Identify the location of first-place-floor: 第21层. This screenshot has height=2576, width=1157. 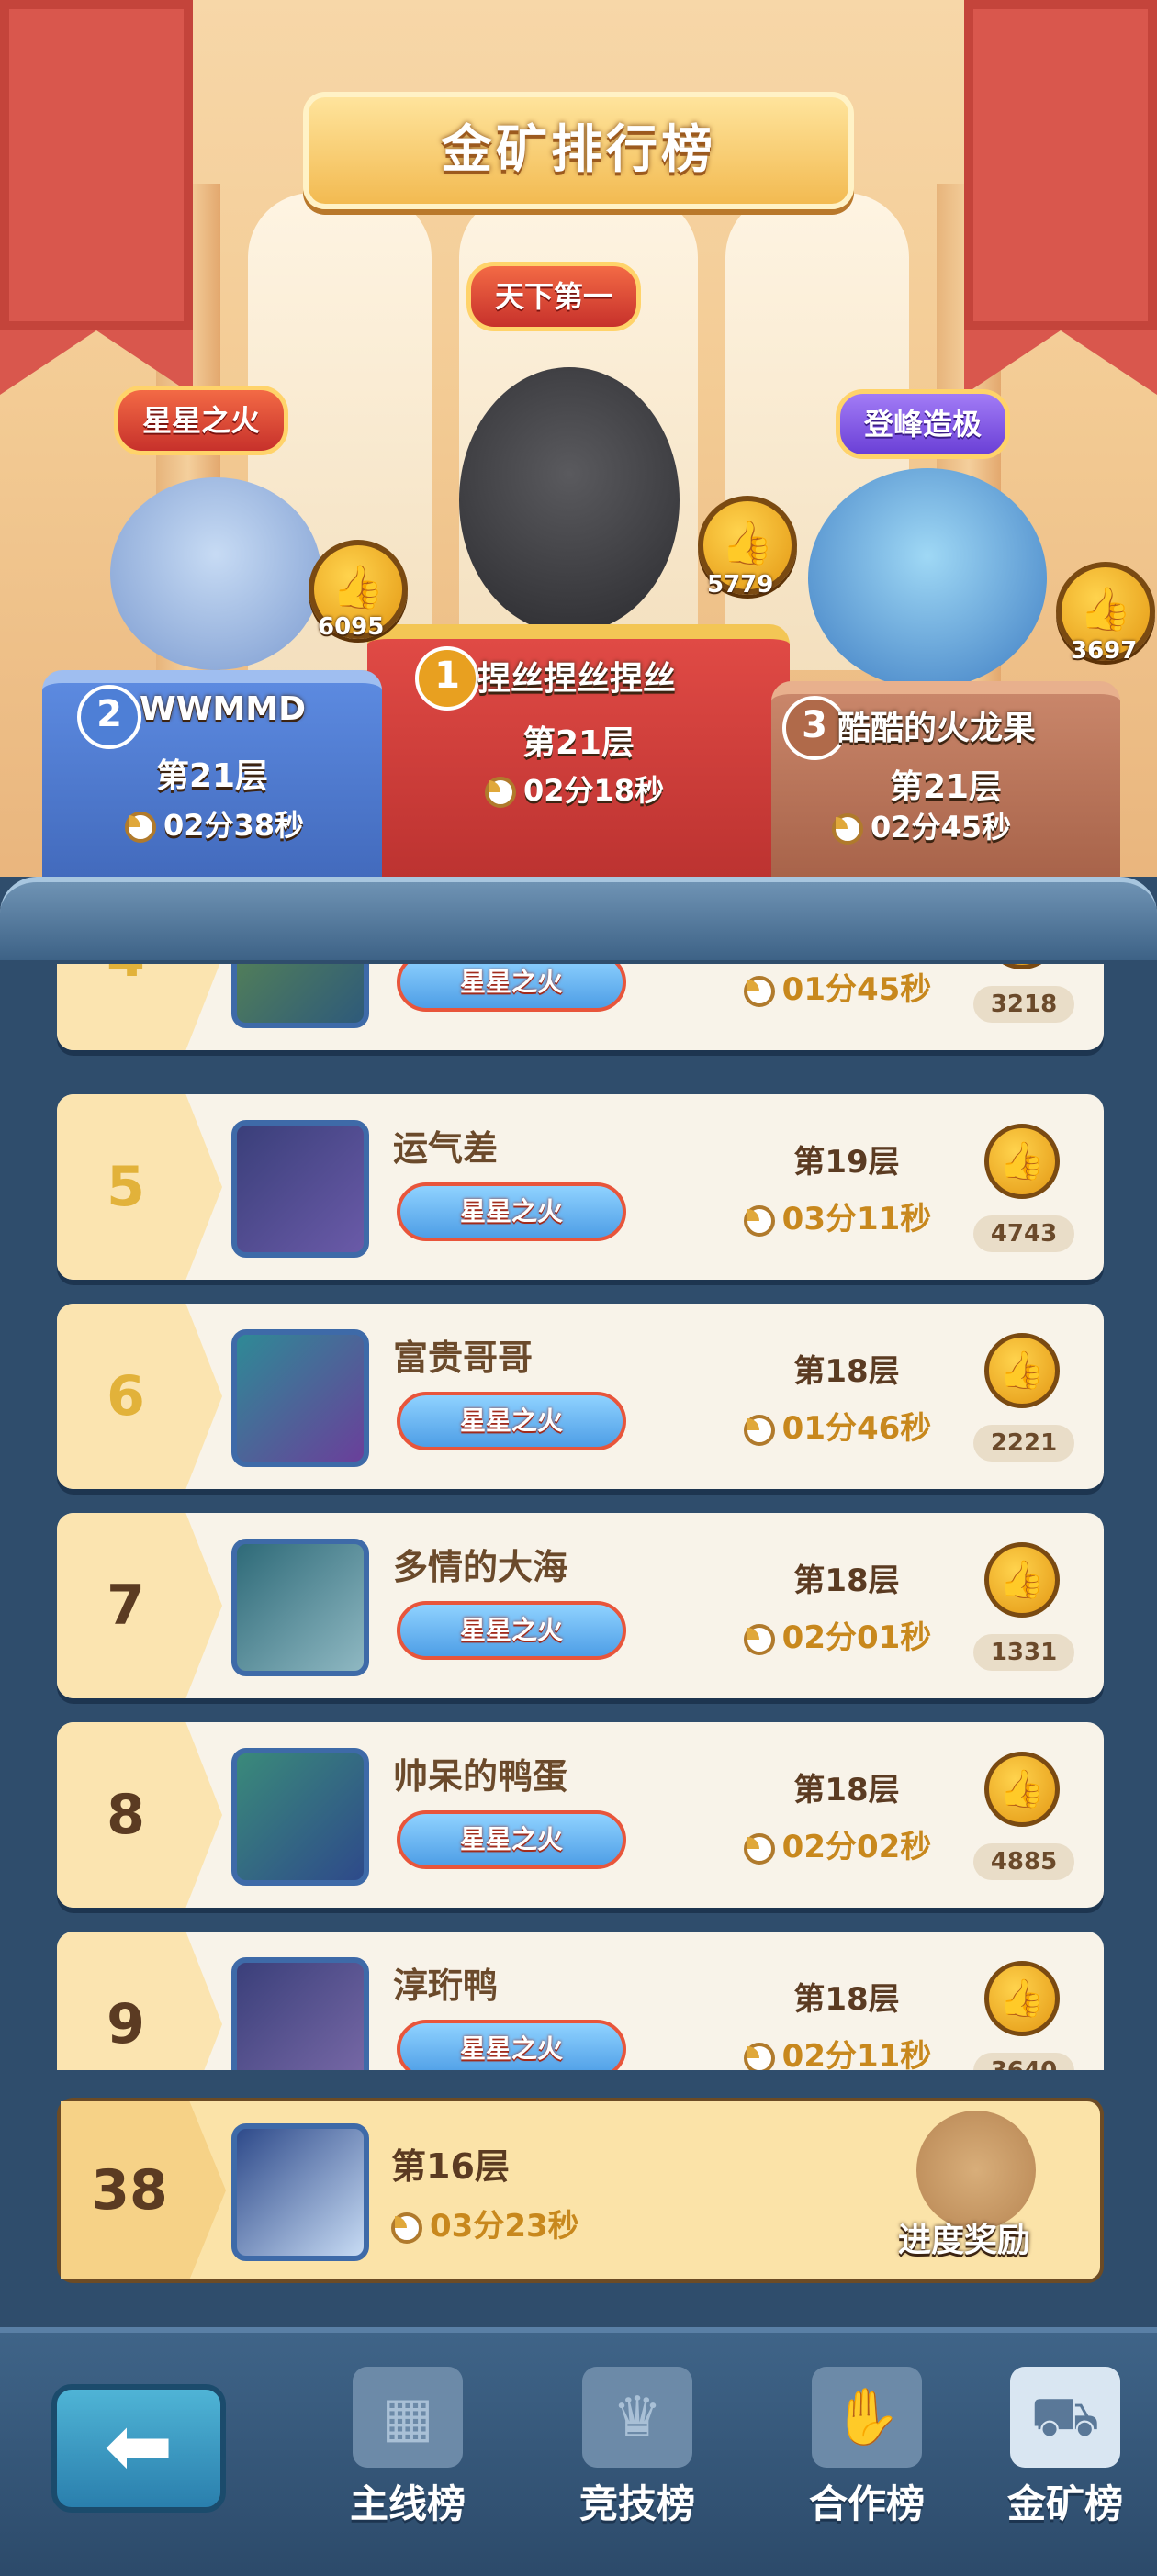
(578, 743).